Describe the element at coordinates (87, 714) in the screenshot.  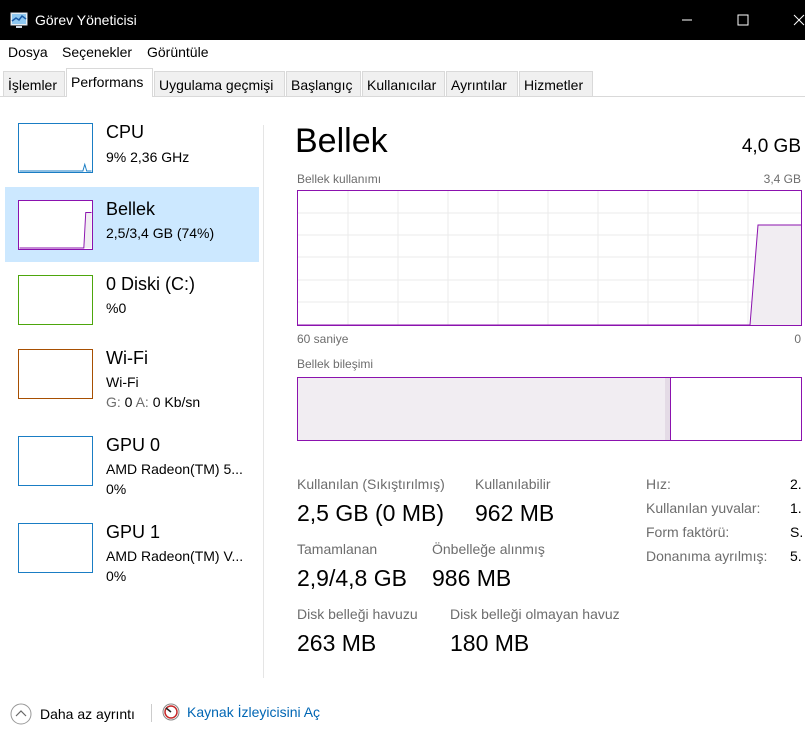
I see `fewer-details-label: Daha az ayrıntı` at that location.